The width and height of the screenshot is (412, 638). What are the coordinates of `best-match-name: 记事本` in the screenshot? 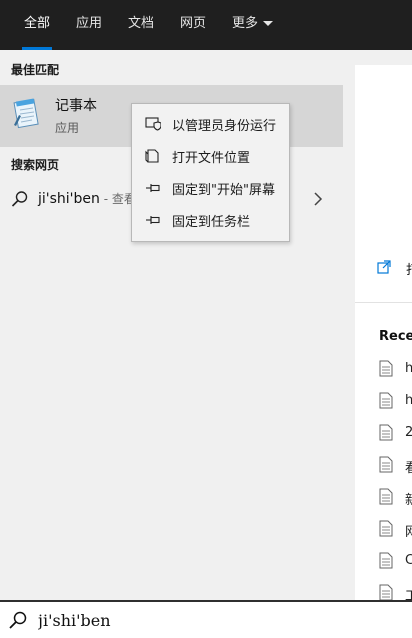 It's located at (76, 106).